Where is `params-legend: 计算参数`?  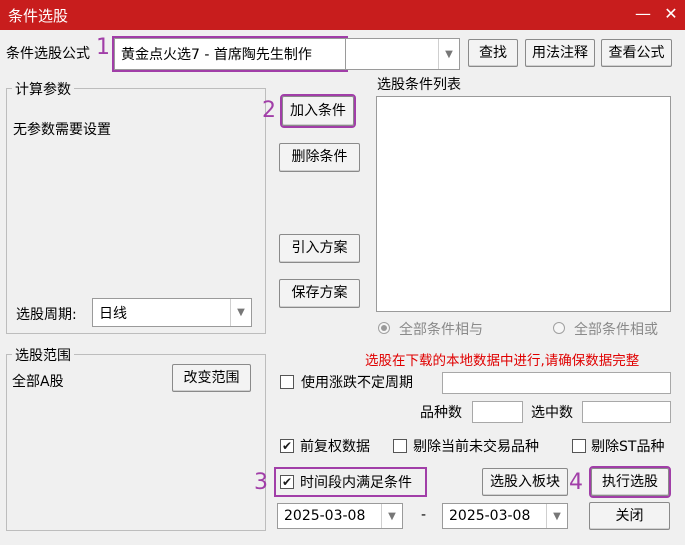 params-legend: 计算参数 is located at coordinates (43, 89).